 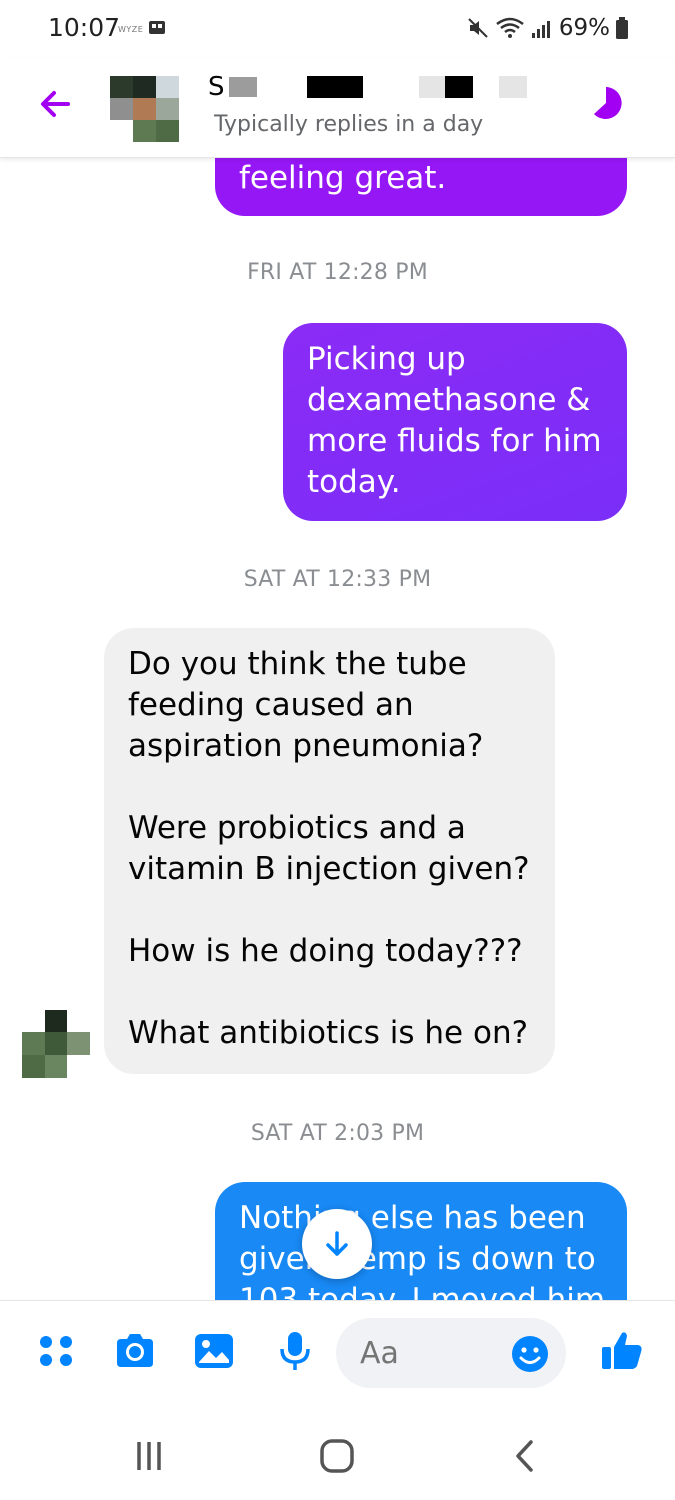 What do you see at coordinates (530, 1354) in the screenshot?
I see `emoji-icon` at bounding box center [530, 1354].